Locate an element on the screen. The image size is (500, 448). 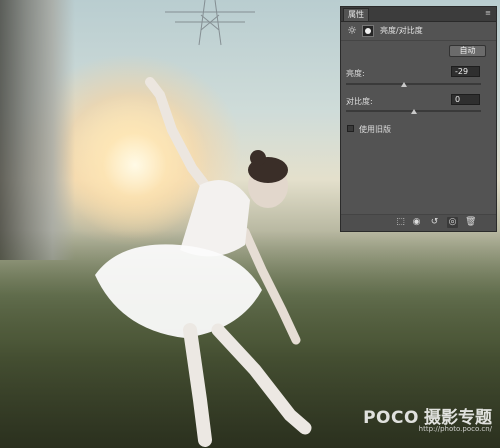
view-previous-state-icon: ◉ is located at coordinates (416, 222).